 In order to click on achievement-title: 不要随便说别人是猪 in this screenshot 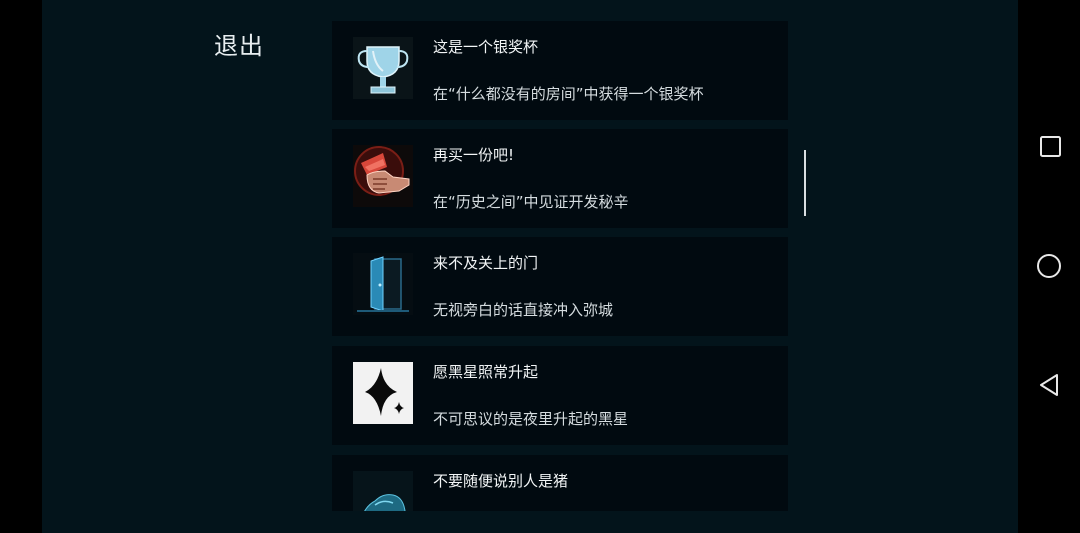, I will do `click(501, 481)`.